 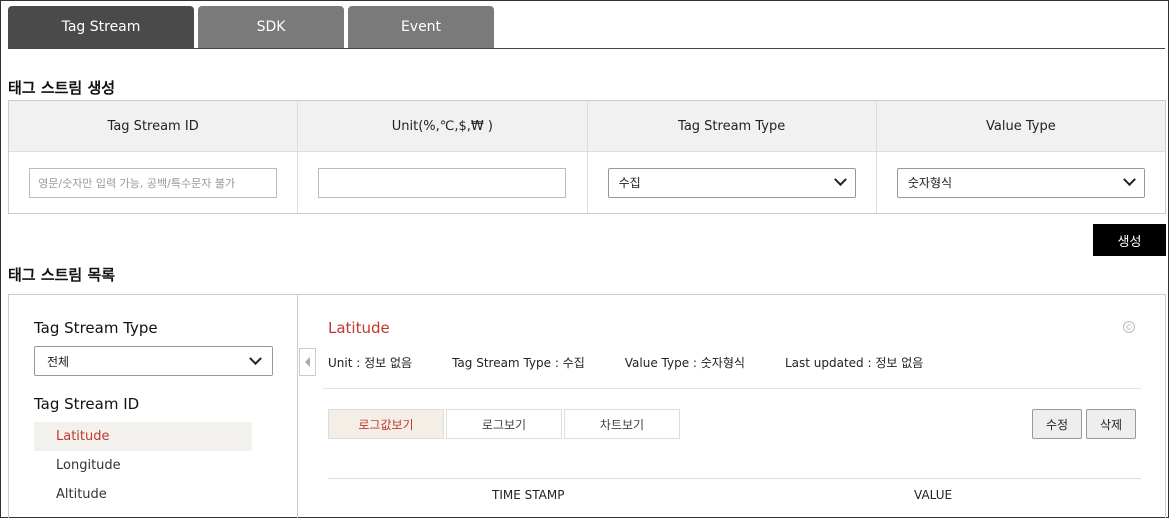 I want to click on tab-tag-stream: Tag Stream, so click(x=101, y=27).